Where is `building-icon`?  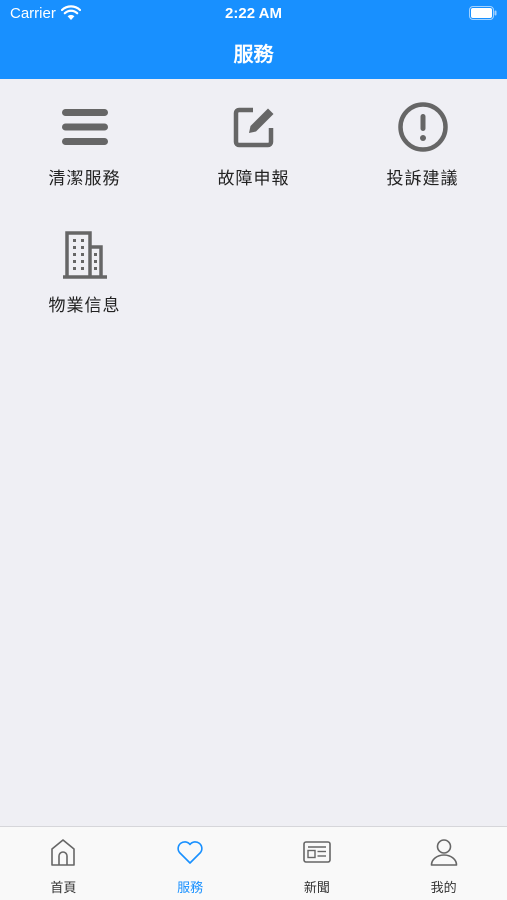 building-icon is located at coordinates (84, 255).